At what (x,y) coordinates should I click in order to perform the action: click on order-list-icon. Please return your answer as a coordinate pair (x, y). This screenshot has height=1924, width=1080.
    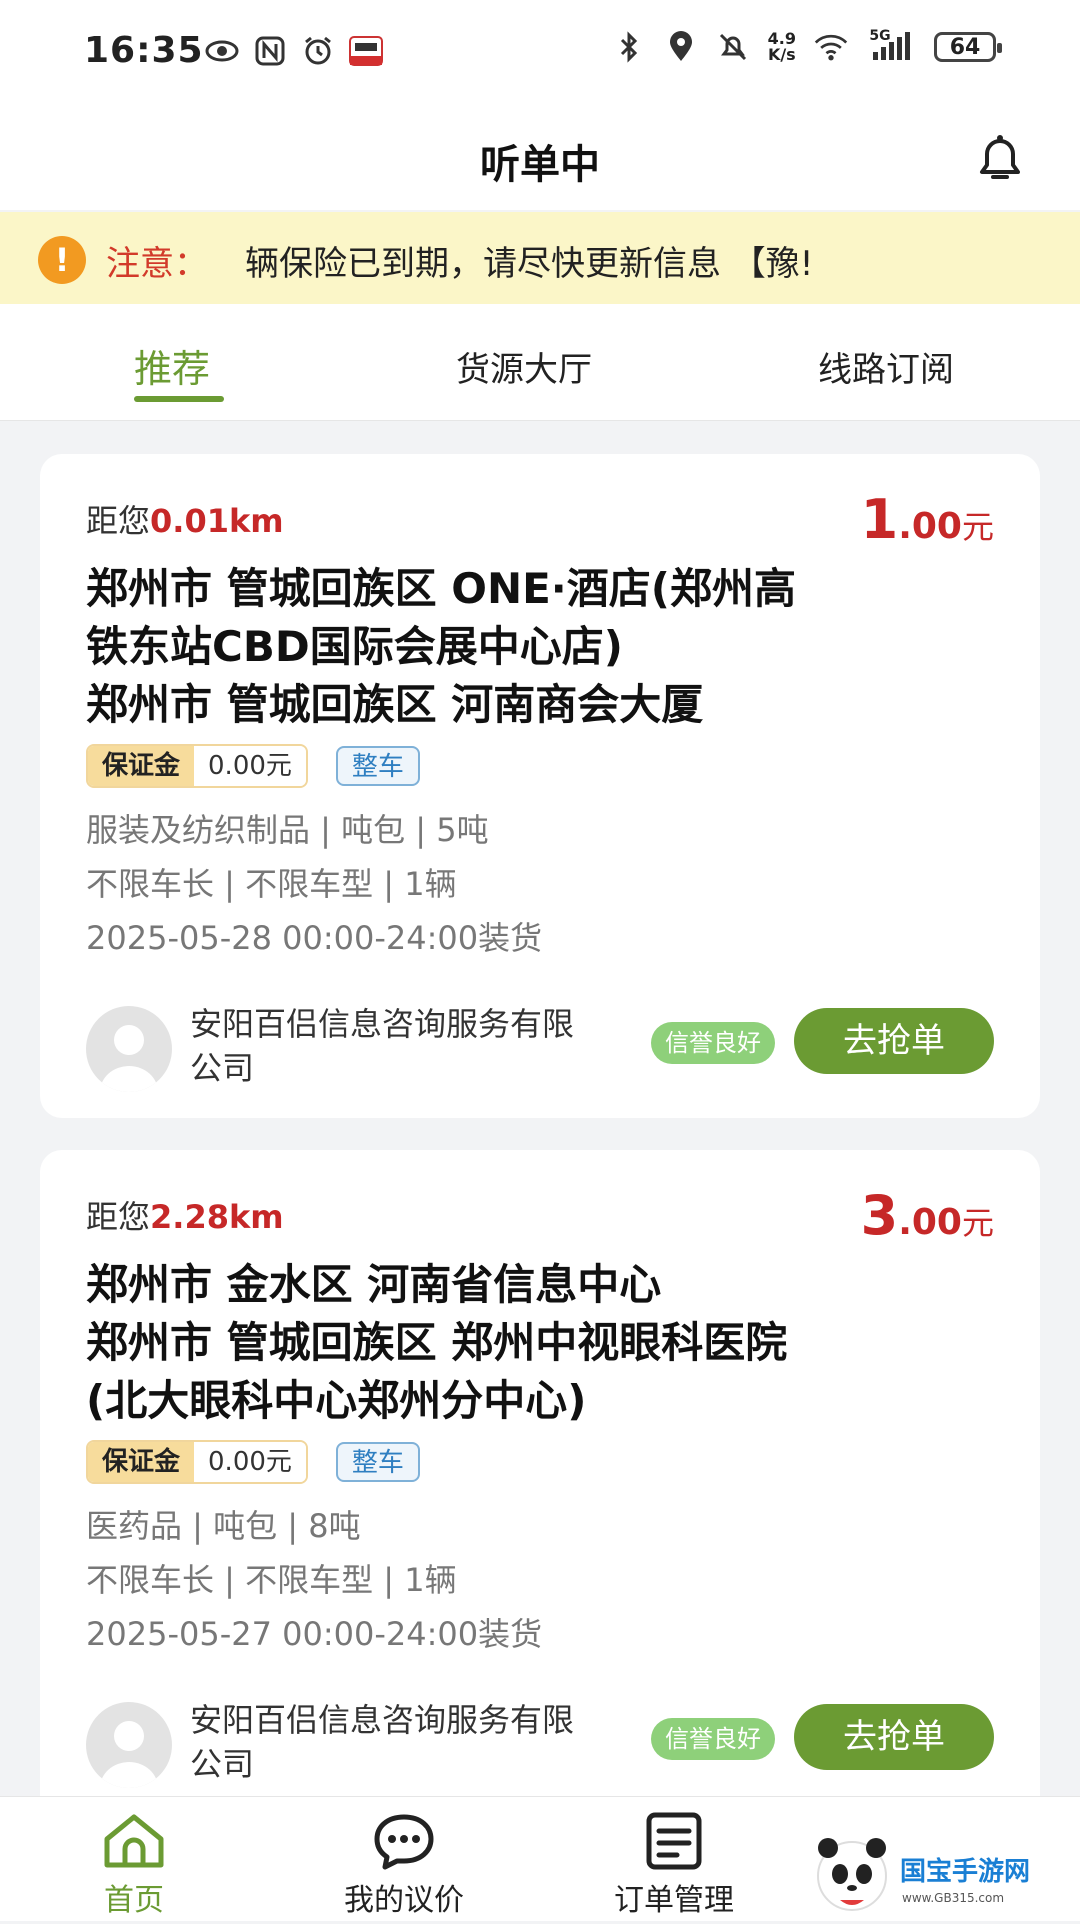
    Looking at the image, I should click on (674, 1841).